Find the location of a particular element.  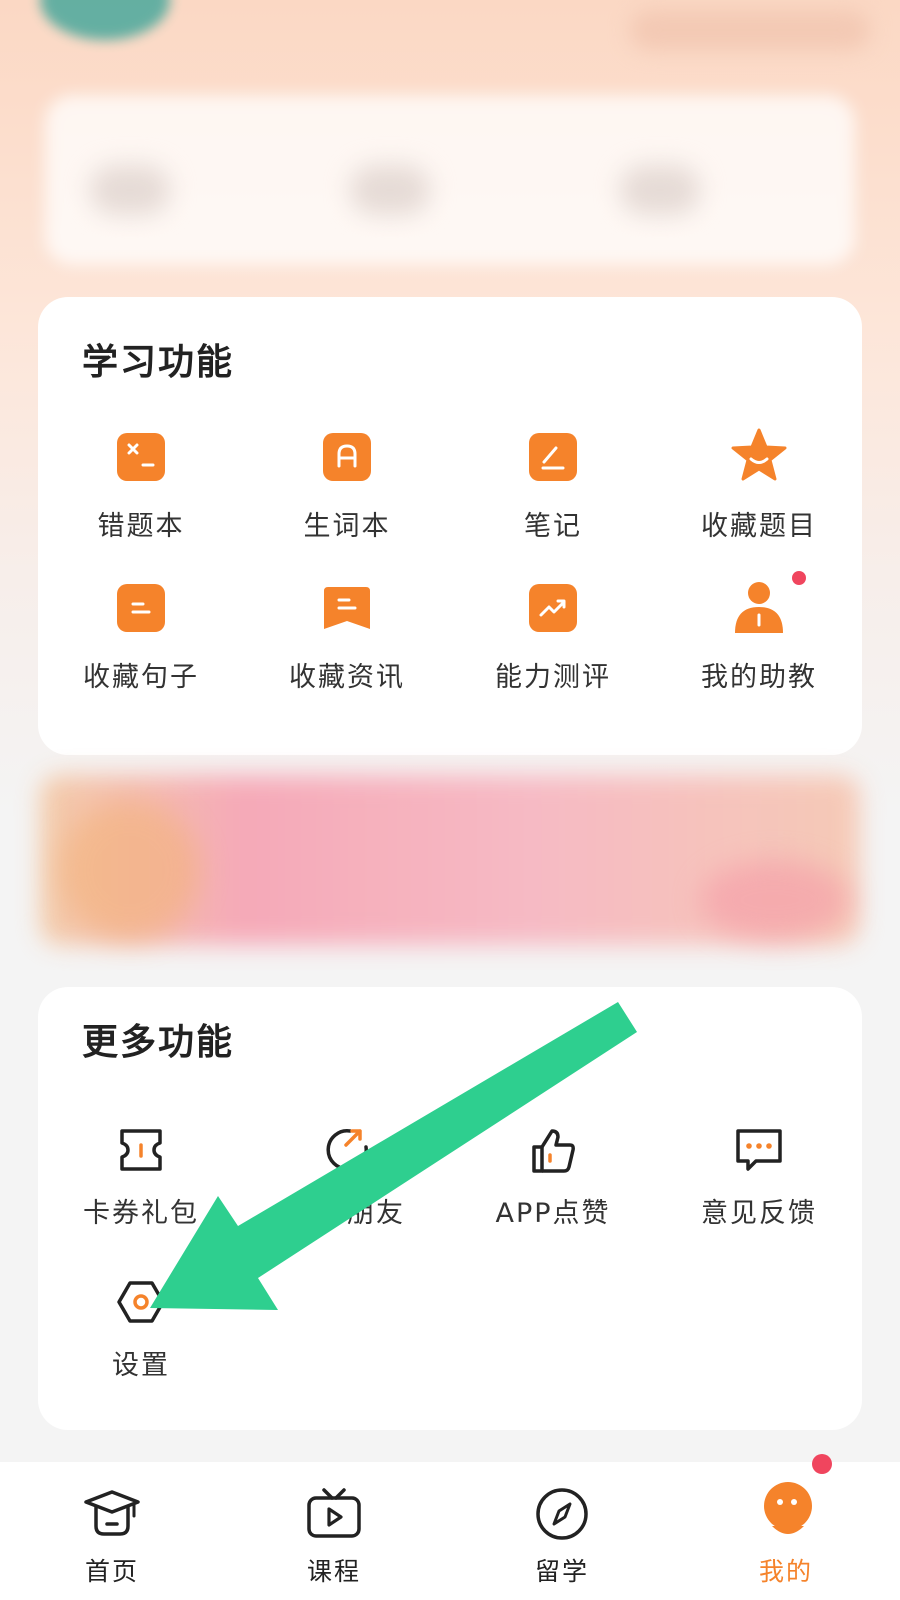

tab-mine: 我的 is located at coordinates (786, 1527).